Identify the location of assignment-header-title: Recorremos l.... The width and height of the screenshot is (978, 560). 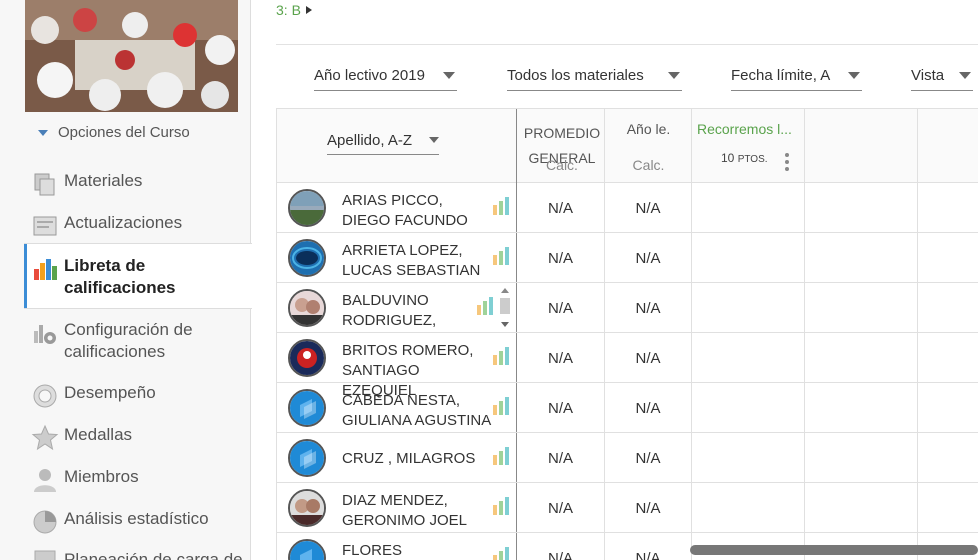
(744, 129).